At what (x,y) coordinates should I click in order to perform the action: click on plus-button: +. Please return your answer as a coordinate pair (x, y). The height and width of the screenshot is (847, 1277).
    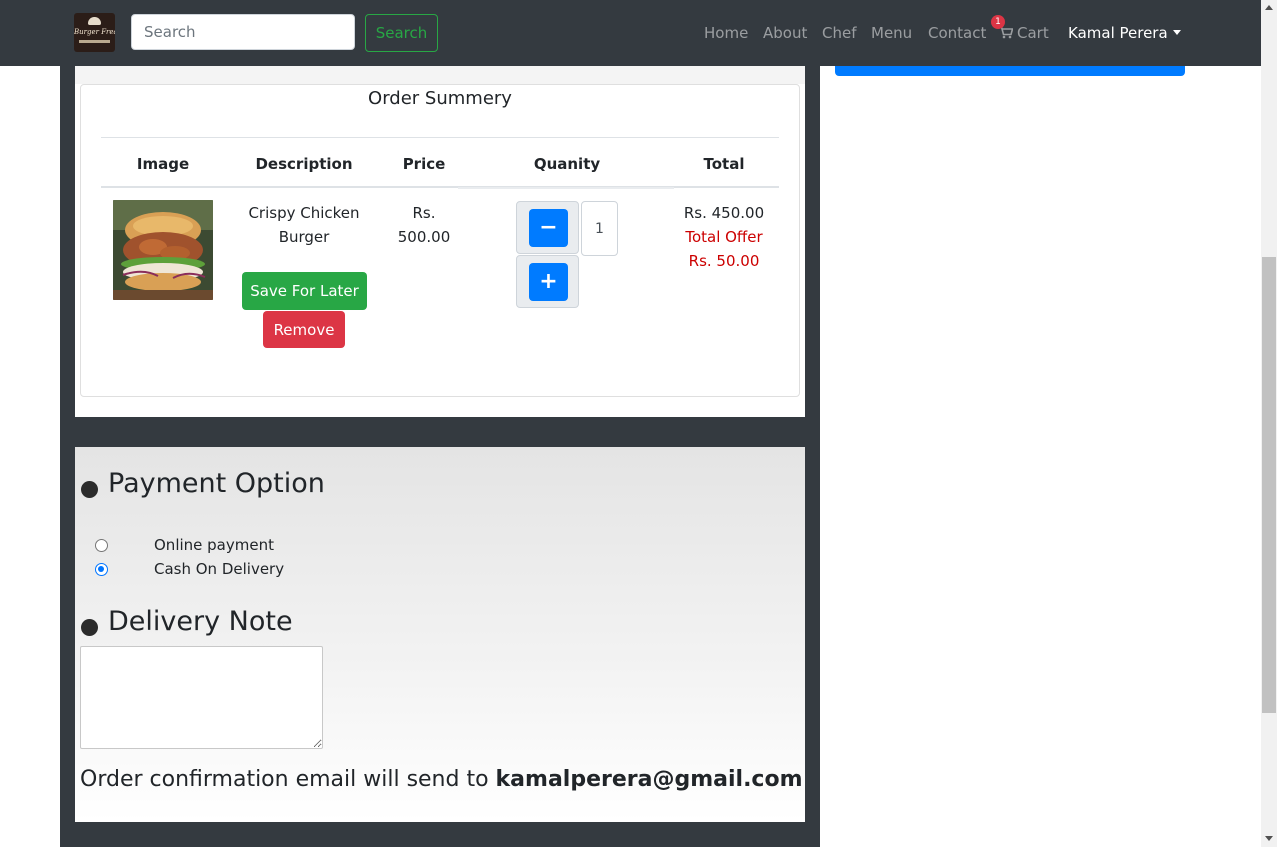
    Looking at the image, I should click on (548, 282).